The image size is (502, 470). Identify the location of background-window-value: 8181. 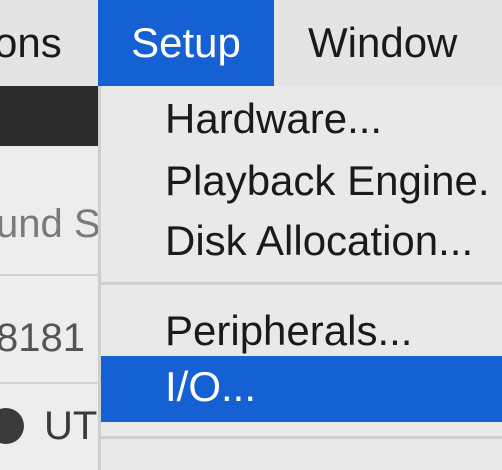
(42, 338).